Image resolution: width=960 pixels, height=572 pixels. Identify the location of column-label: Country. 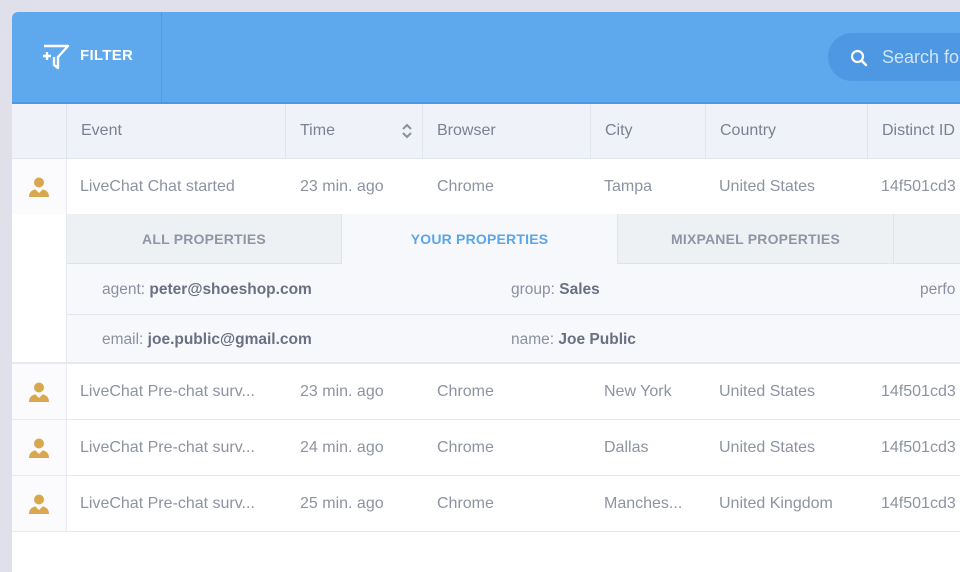
(748, 130).